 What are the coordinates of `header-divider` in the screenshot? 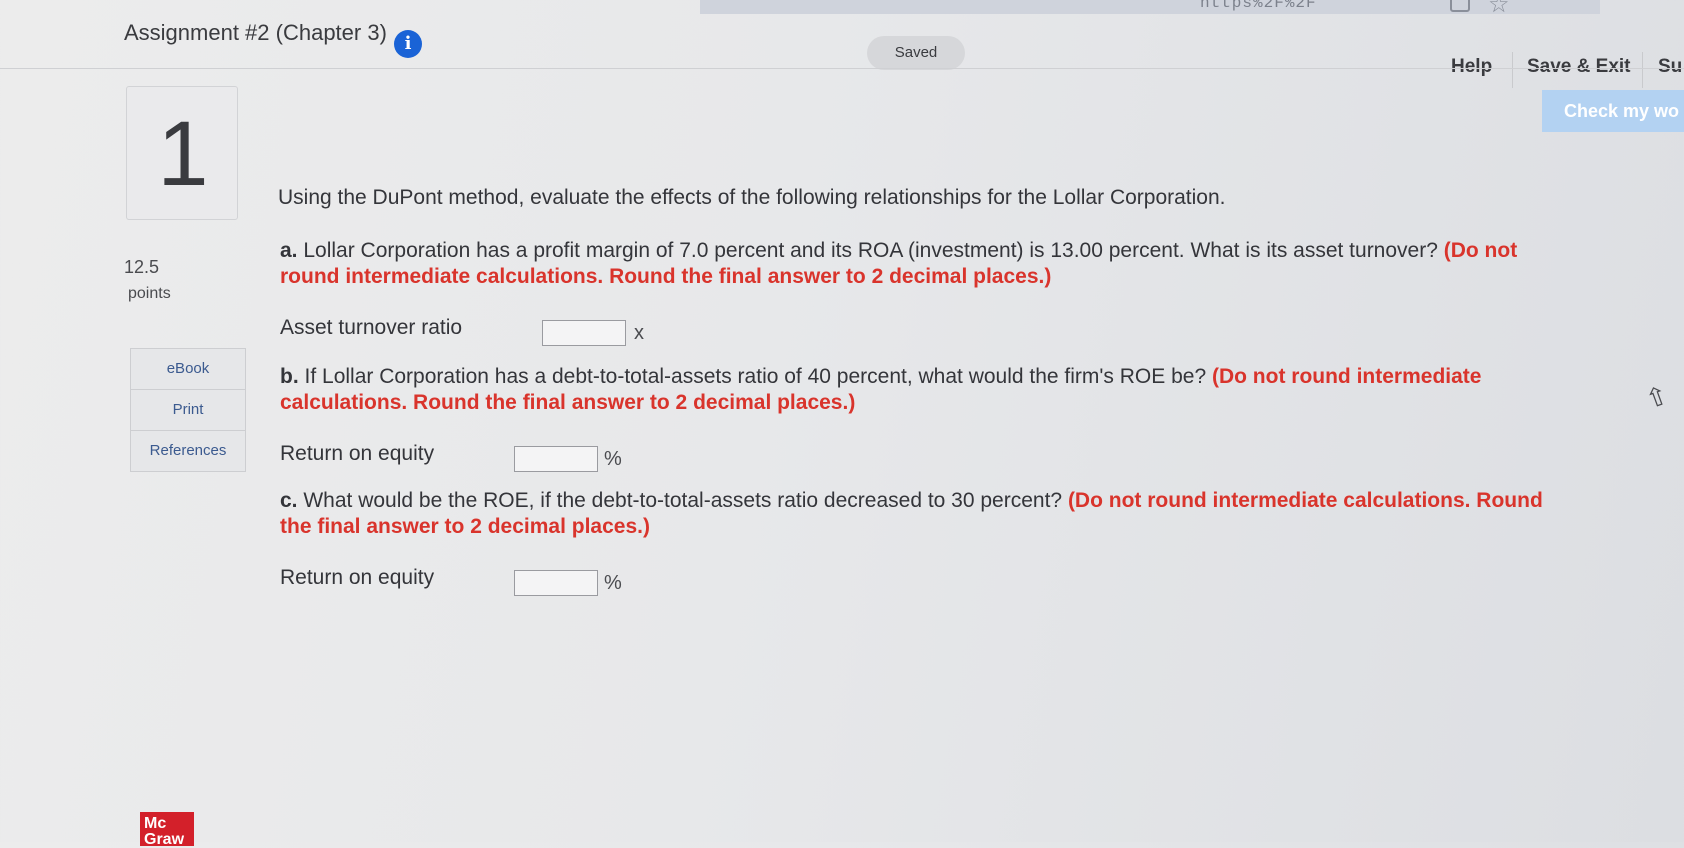 It's located at (842, 68).